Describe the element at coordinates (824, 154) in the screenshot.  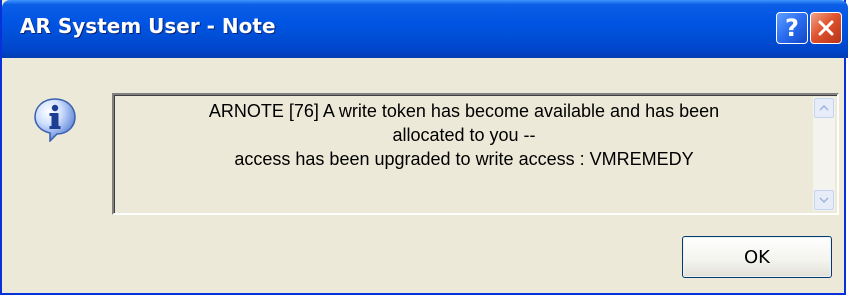
I see `vertical-scrollbar` at that location.